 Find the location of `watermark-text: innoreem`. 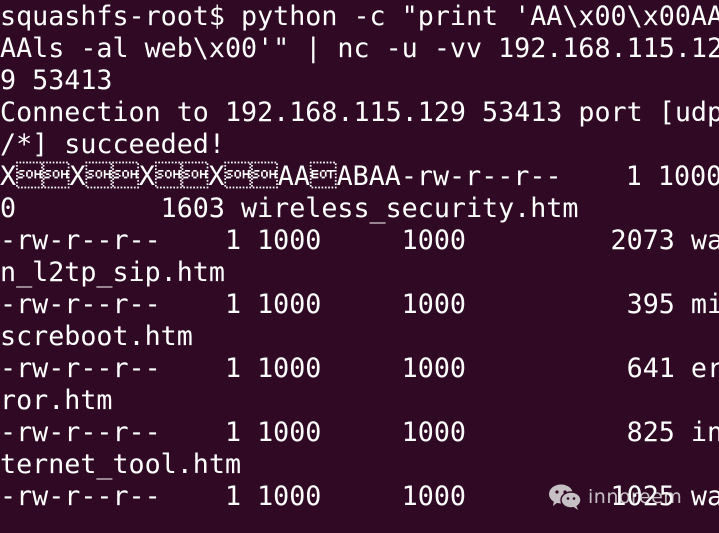

watermark-text: innoreem is located at coordinates (635, 497).